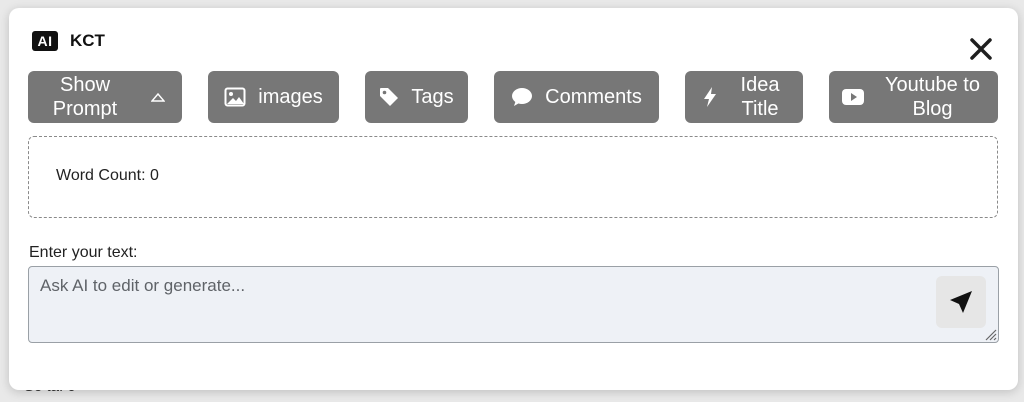 The height and width of the screenshot is (402, 1024). I want to click on idea-title-button: Idea Title, so click(744, 97).